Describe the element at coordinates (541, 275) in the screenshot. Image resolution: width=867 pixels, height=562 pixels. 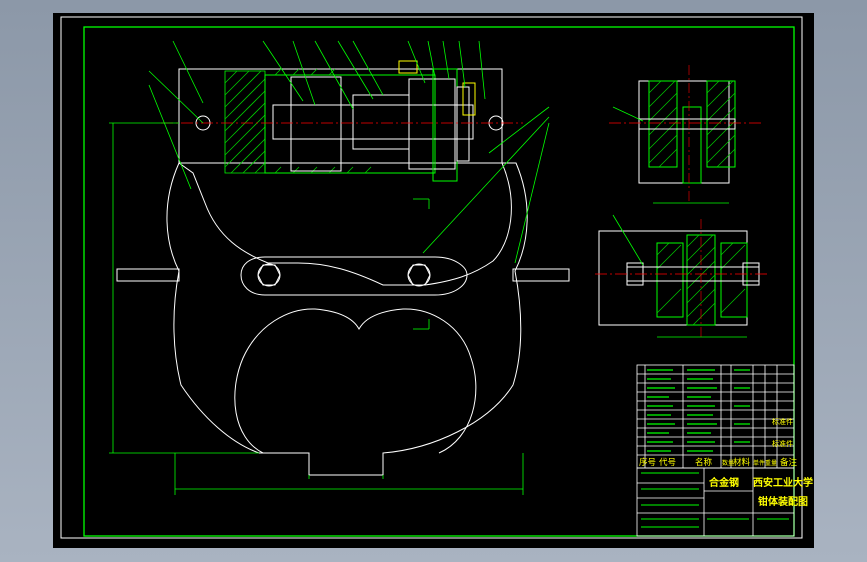
I see `right-handle` at that location.